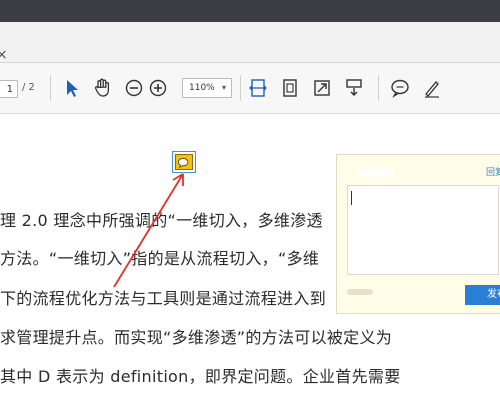 This screenshot has height=400, width=500. I want to click on page-total-label: / 2, so click(28, 87).